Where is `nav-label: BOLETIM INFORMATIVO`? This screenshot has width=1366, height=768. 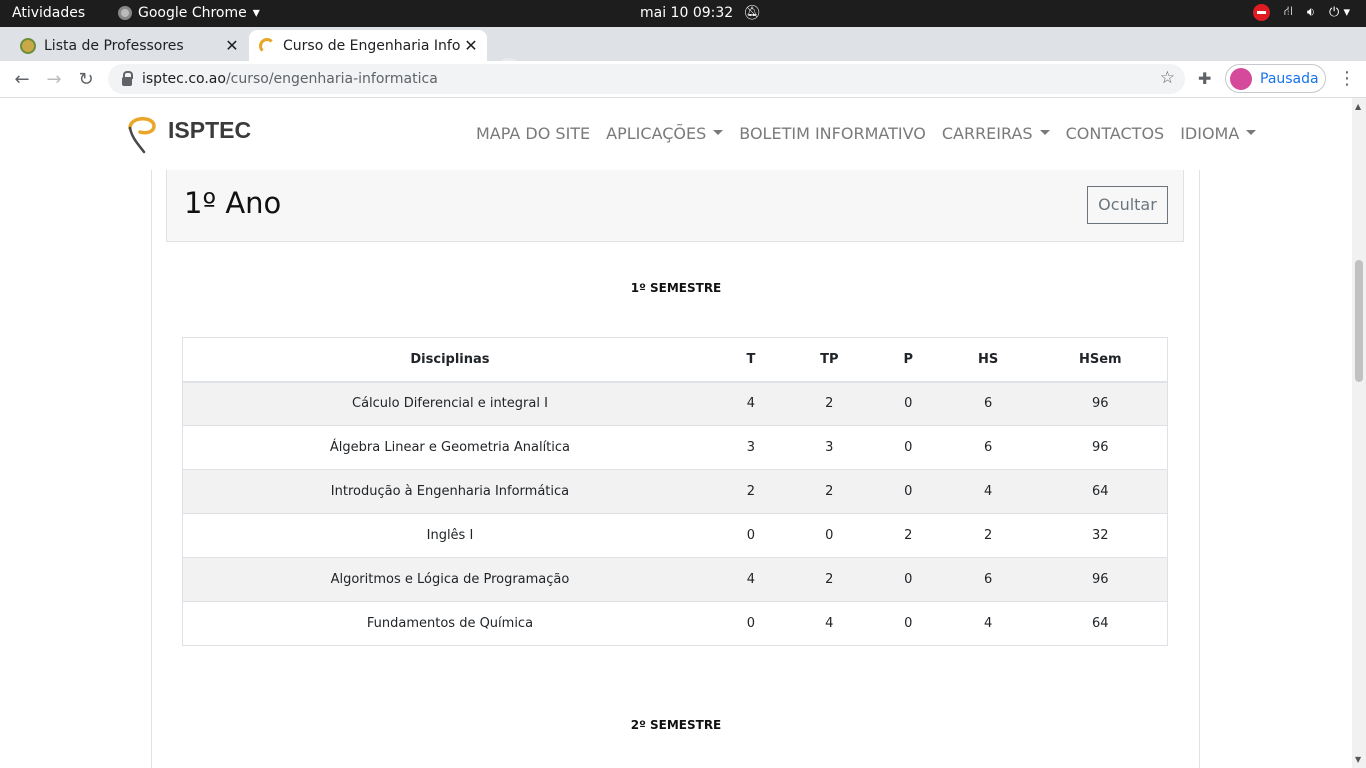 nav-label: BOLETIM INFORMATIVO is located at coordinates (832, 133).